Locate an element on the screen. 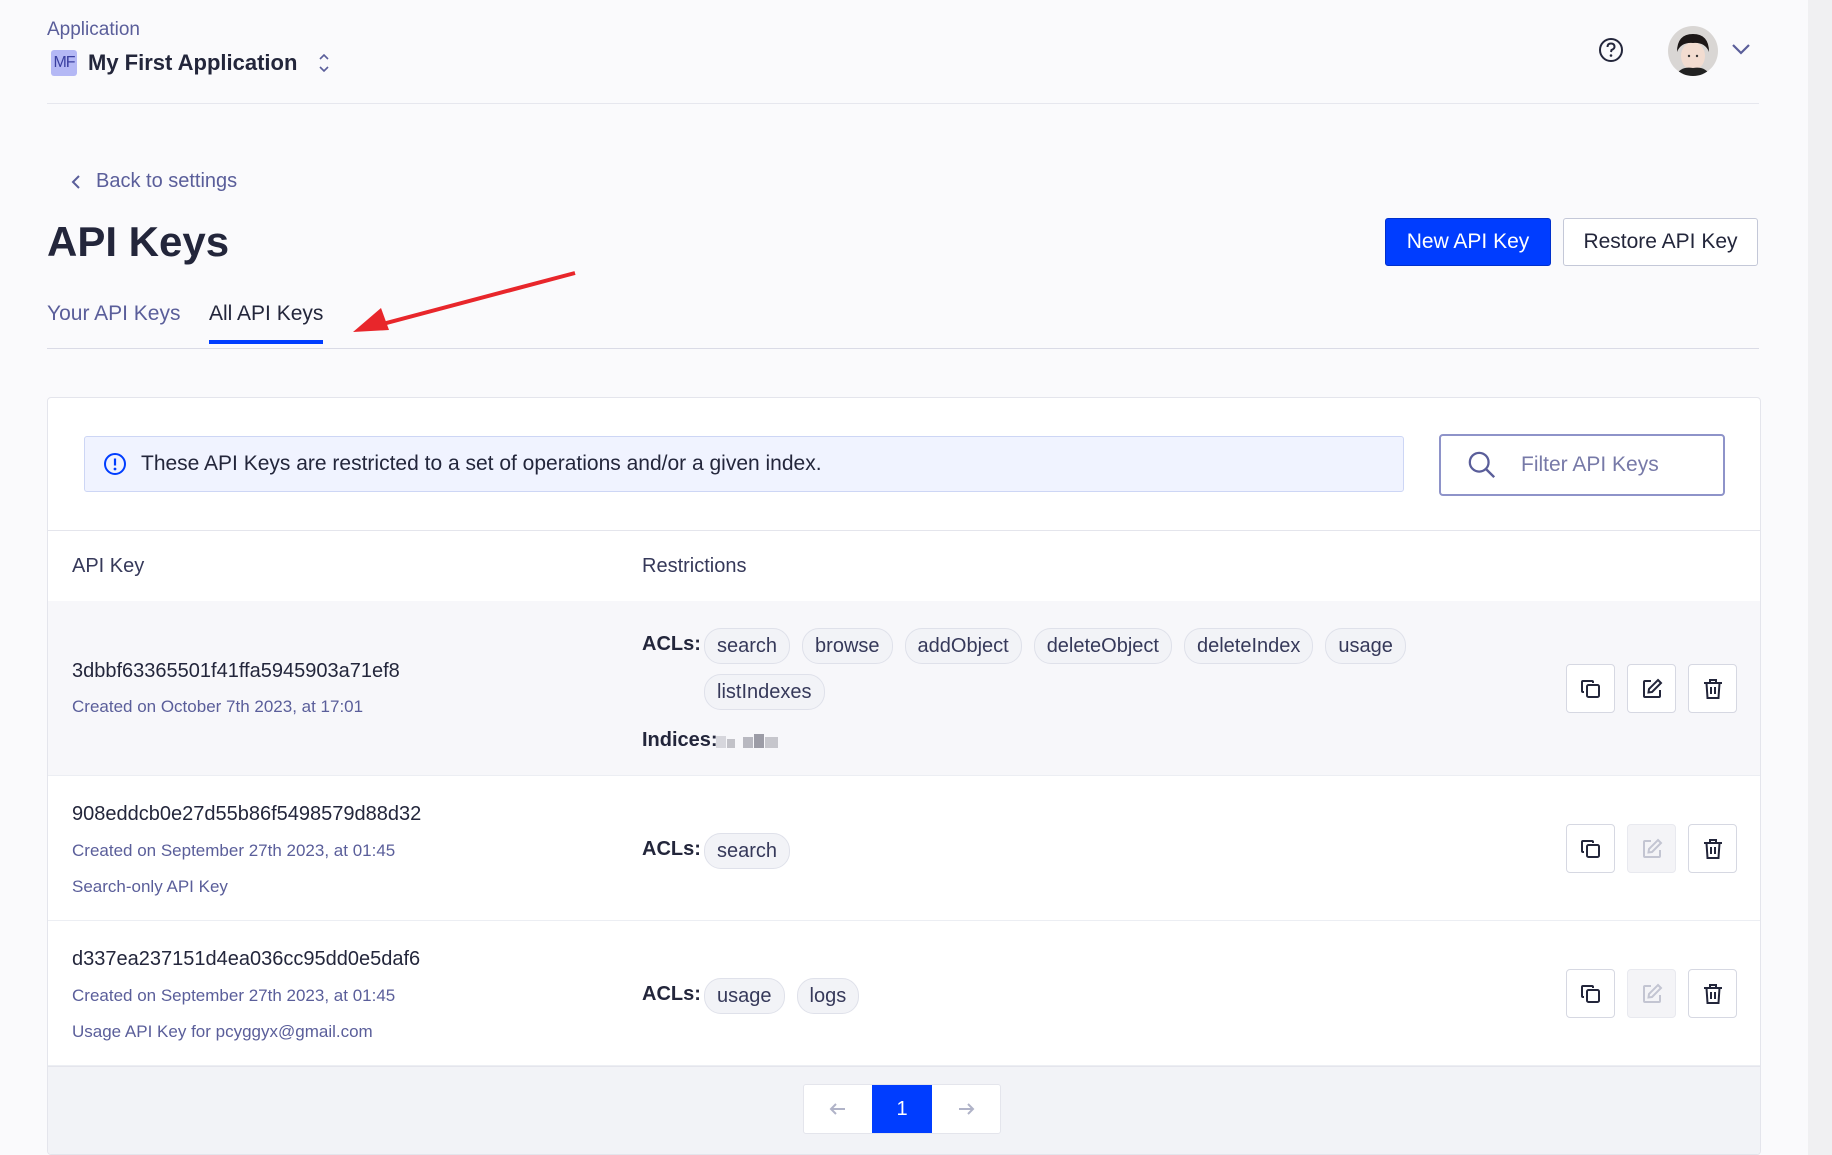 This screenshot has width=1832, height=1155. page-scrollbar is located at coordinates (1820, 577).